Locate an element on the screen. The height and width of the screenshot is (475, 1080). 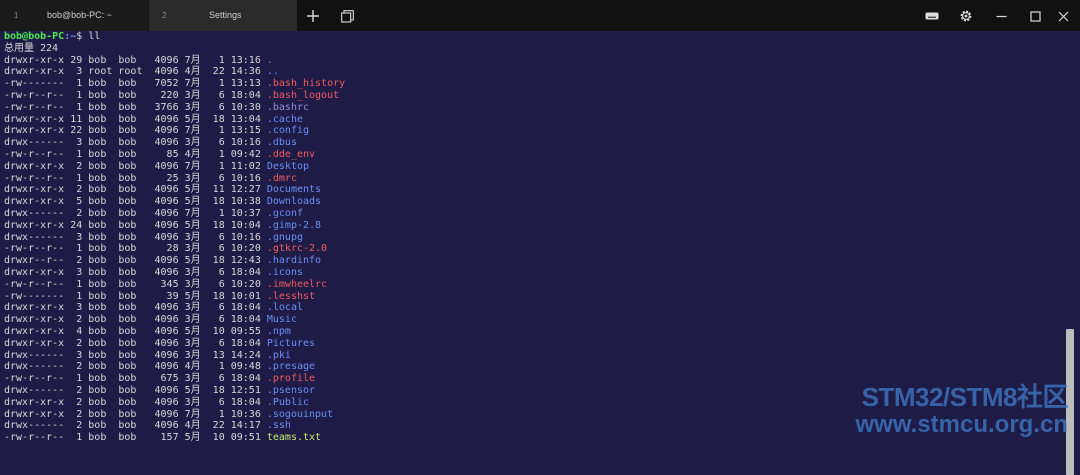
entry-name: .icons is located at coordinates (284, 272).